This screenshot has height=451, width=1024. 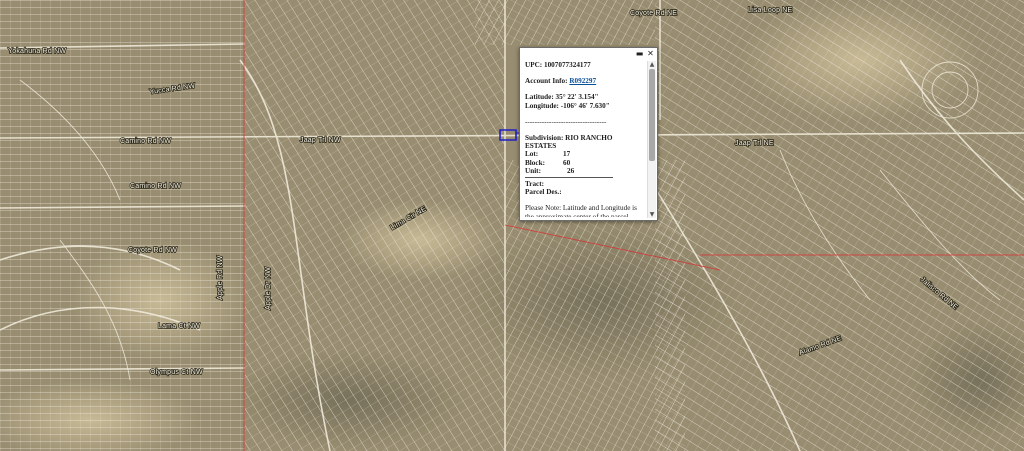 I want to click on account-line: Account Info: R092297, so click(x=561, y=81).